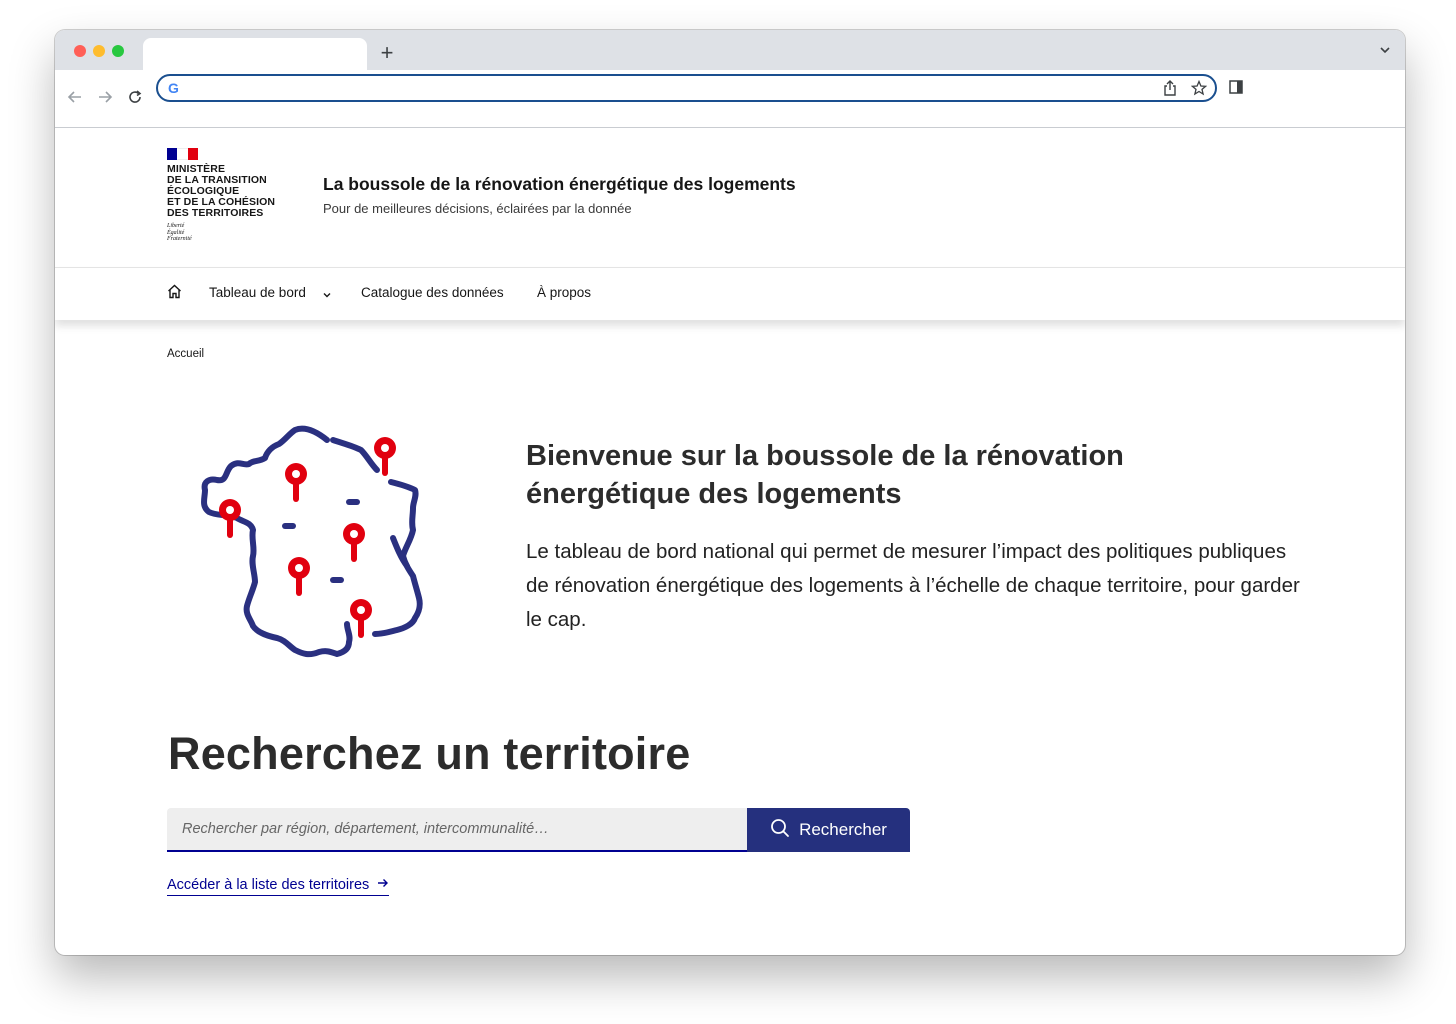  What do you see at coordinates (387, 53) in the screenshot?
I see `new-tab-button: +` at bounding box center [387, 53].